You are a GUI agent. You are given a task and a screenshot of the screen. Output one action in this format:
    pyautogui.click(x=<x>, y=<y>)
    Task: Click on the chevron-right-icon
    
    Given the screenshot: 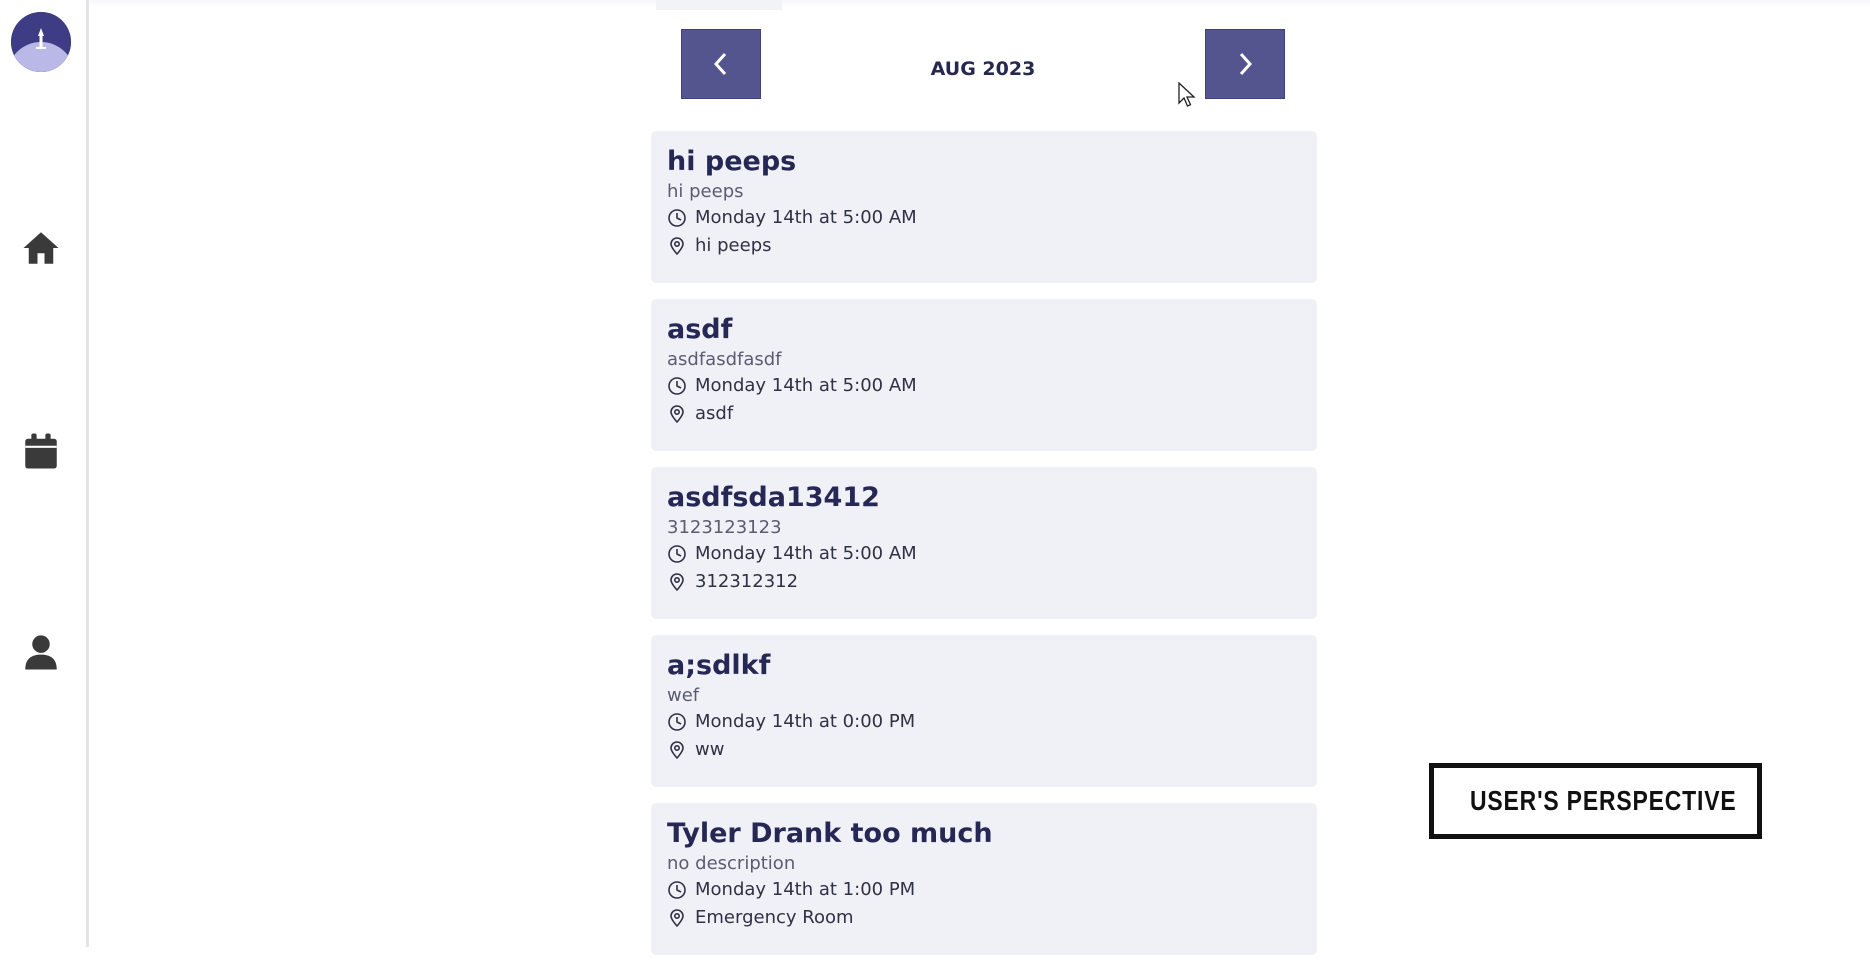 What is the action you would take?
    pyautogui.click(x=1246, y=64)
    